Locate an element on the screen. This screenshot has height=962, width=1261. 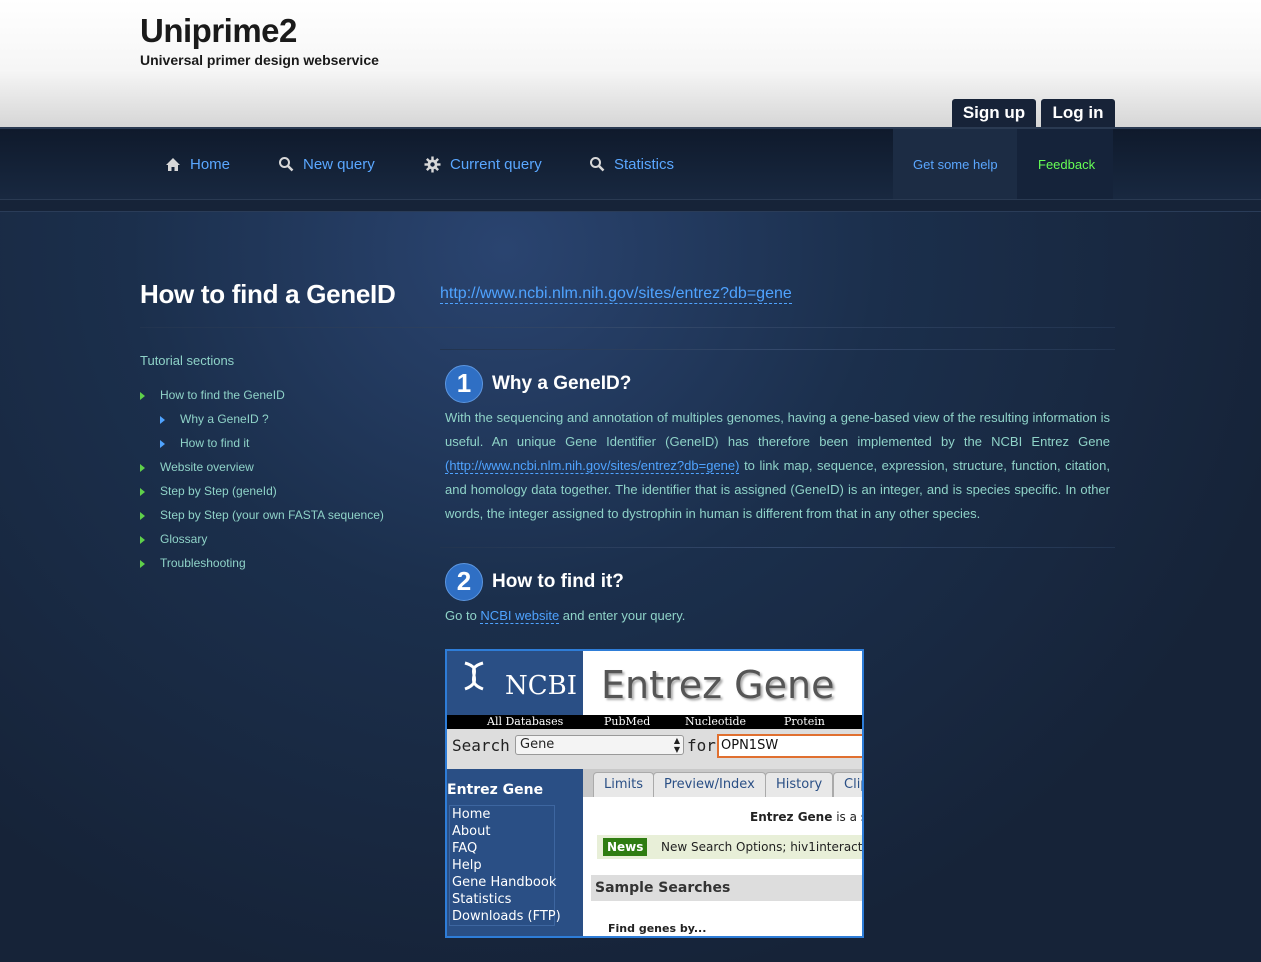
toc-item-how-to-find-geneid: How to find the GeneID is located at coordinates (212, 395).